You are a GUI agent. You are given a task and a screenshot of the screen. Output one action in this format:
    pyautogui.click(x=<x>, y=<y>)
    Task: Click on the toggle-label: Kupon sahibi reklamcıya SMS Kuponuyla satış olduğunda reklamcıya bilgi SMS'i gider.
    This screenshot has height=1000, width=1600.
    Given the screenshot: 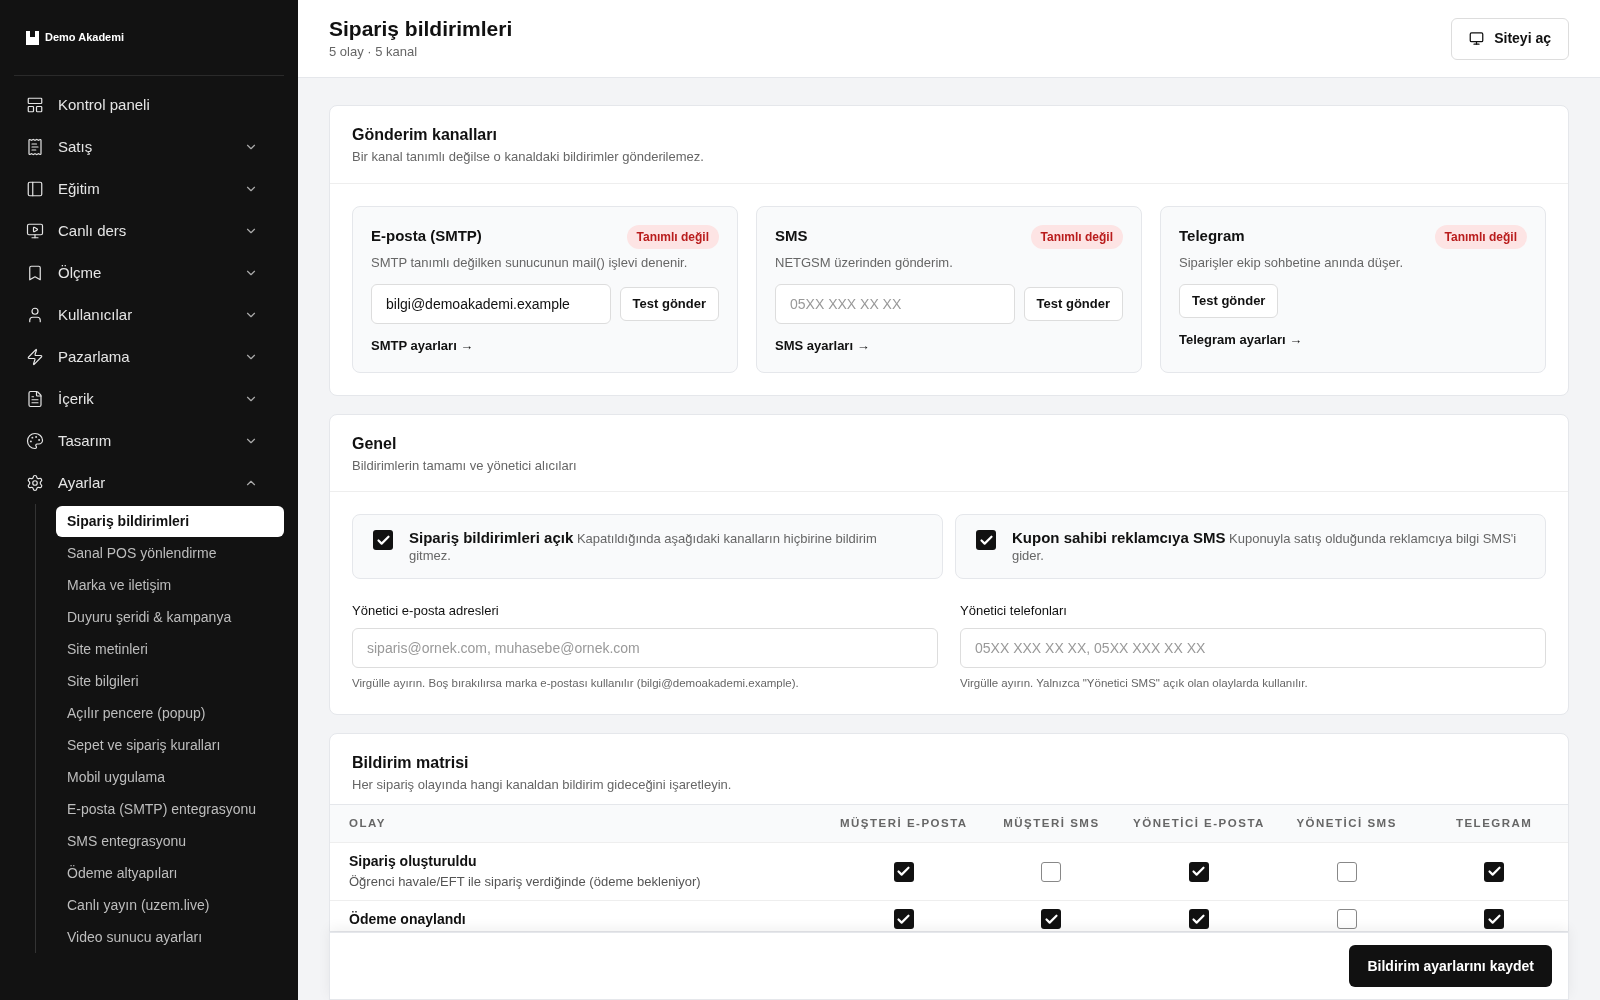 What is the action you would take?
    pyautogui.click(x=1265, y=546)
    